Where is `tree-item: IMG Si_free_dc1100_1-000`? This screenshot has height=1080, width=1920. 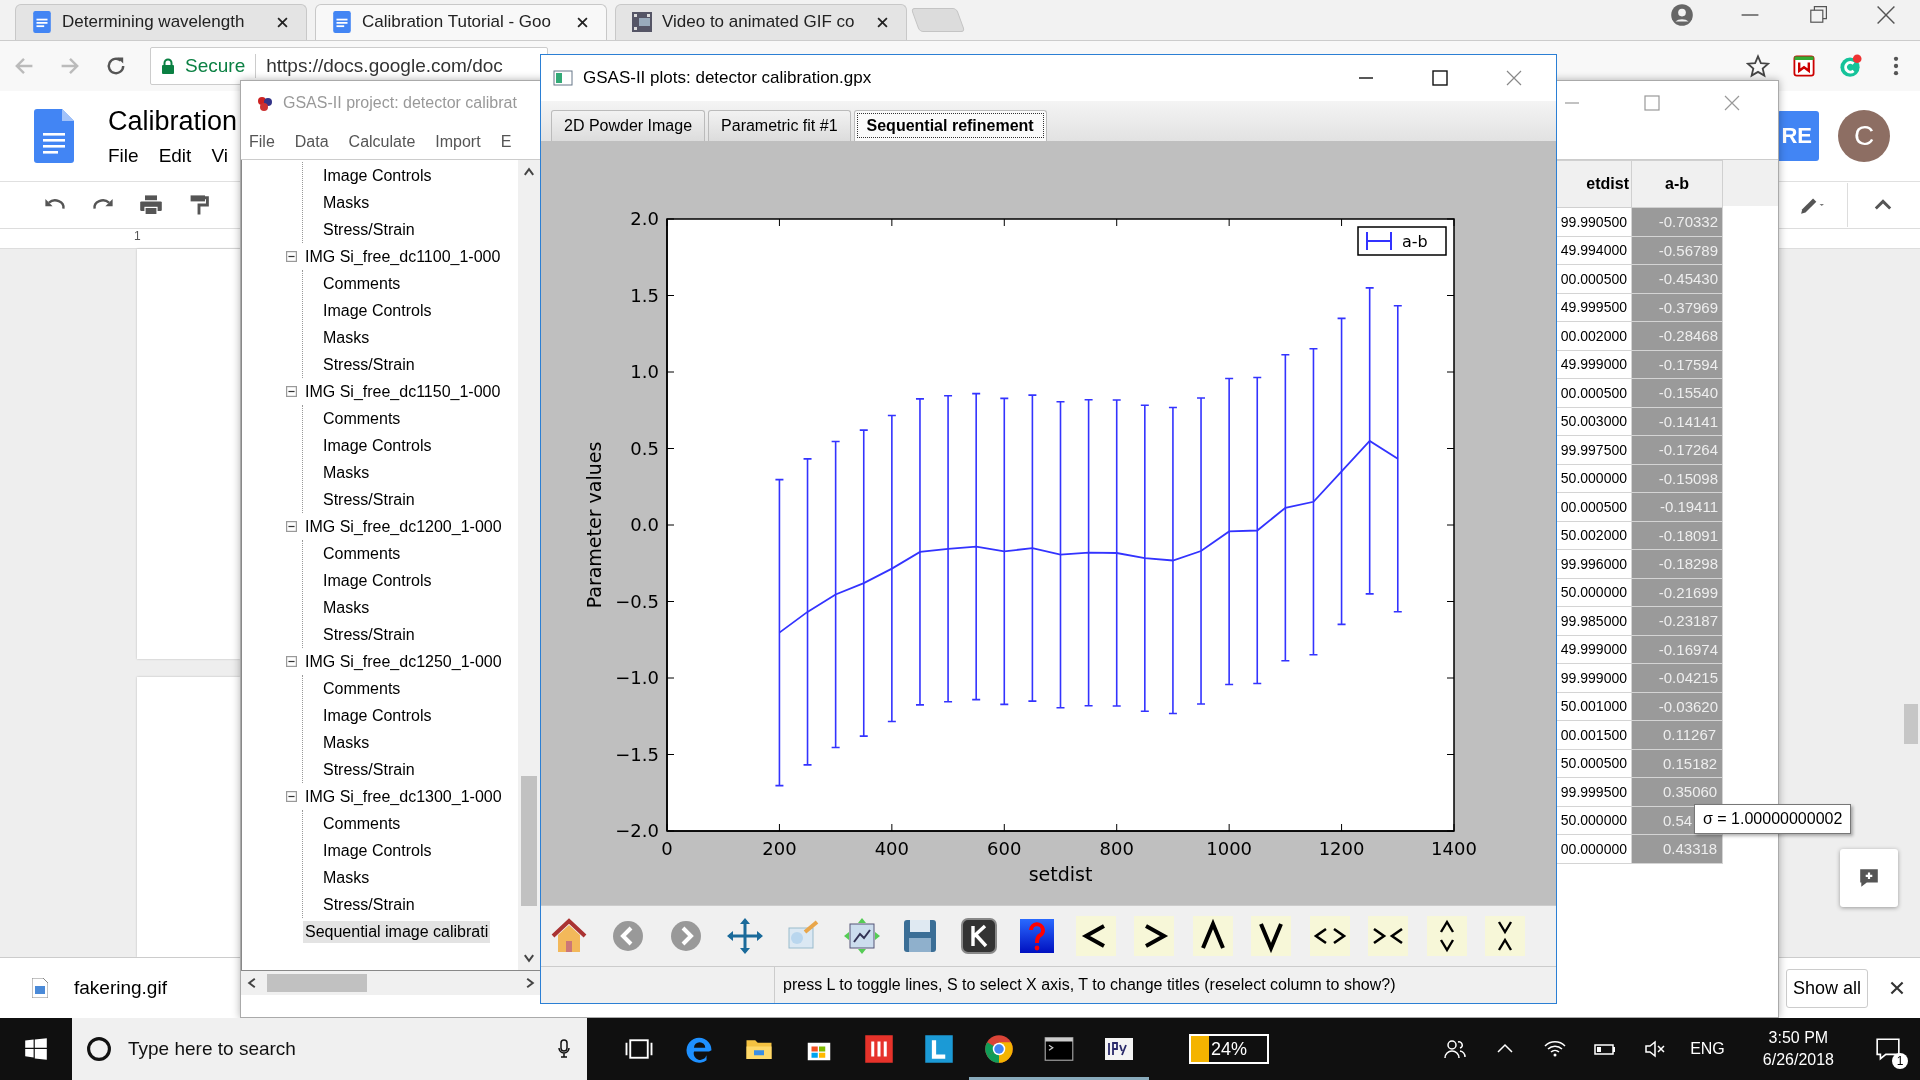 tree-item: IMG Si_free_dc1100_1-000 is located at coordinates (403, 256).